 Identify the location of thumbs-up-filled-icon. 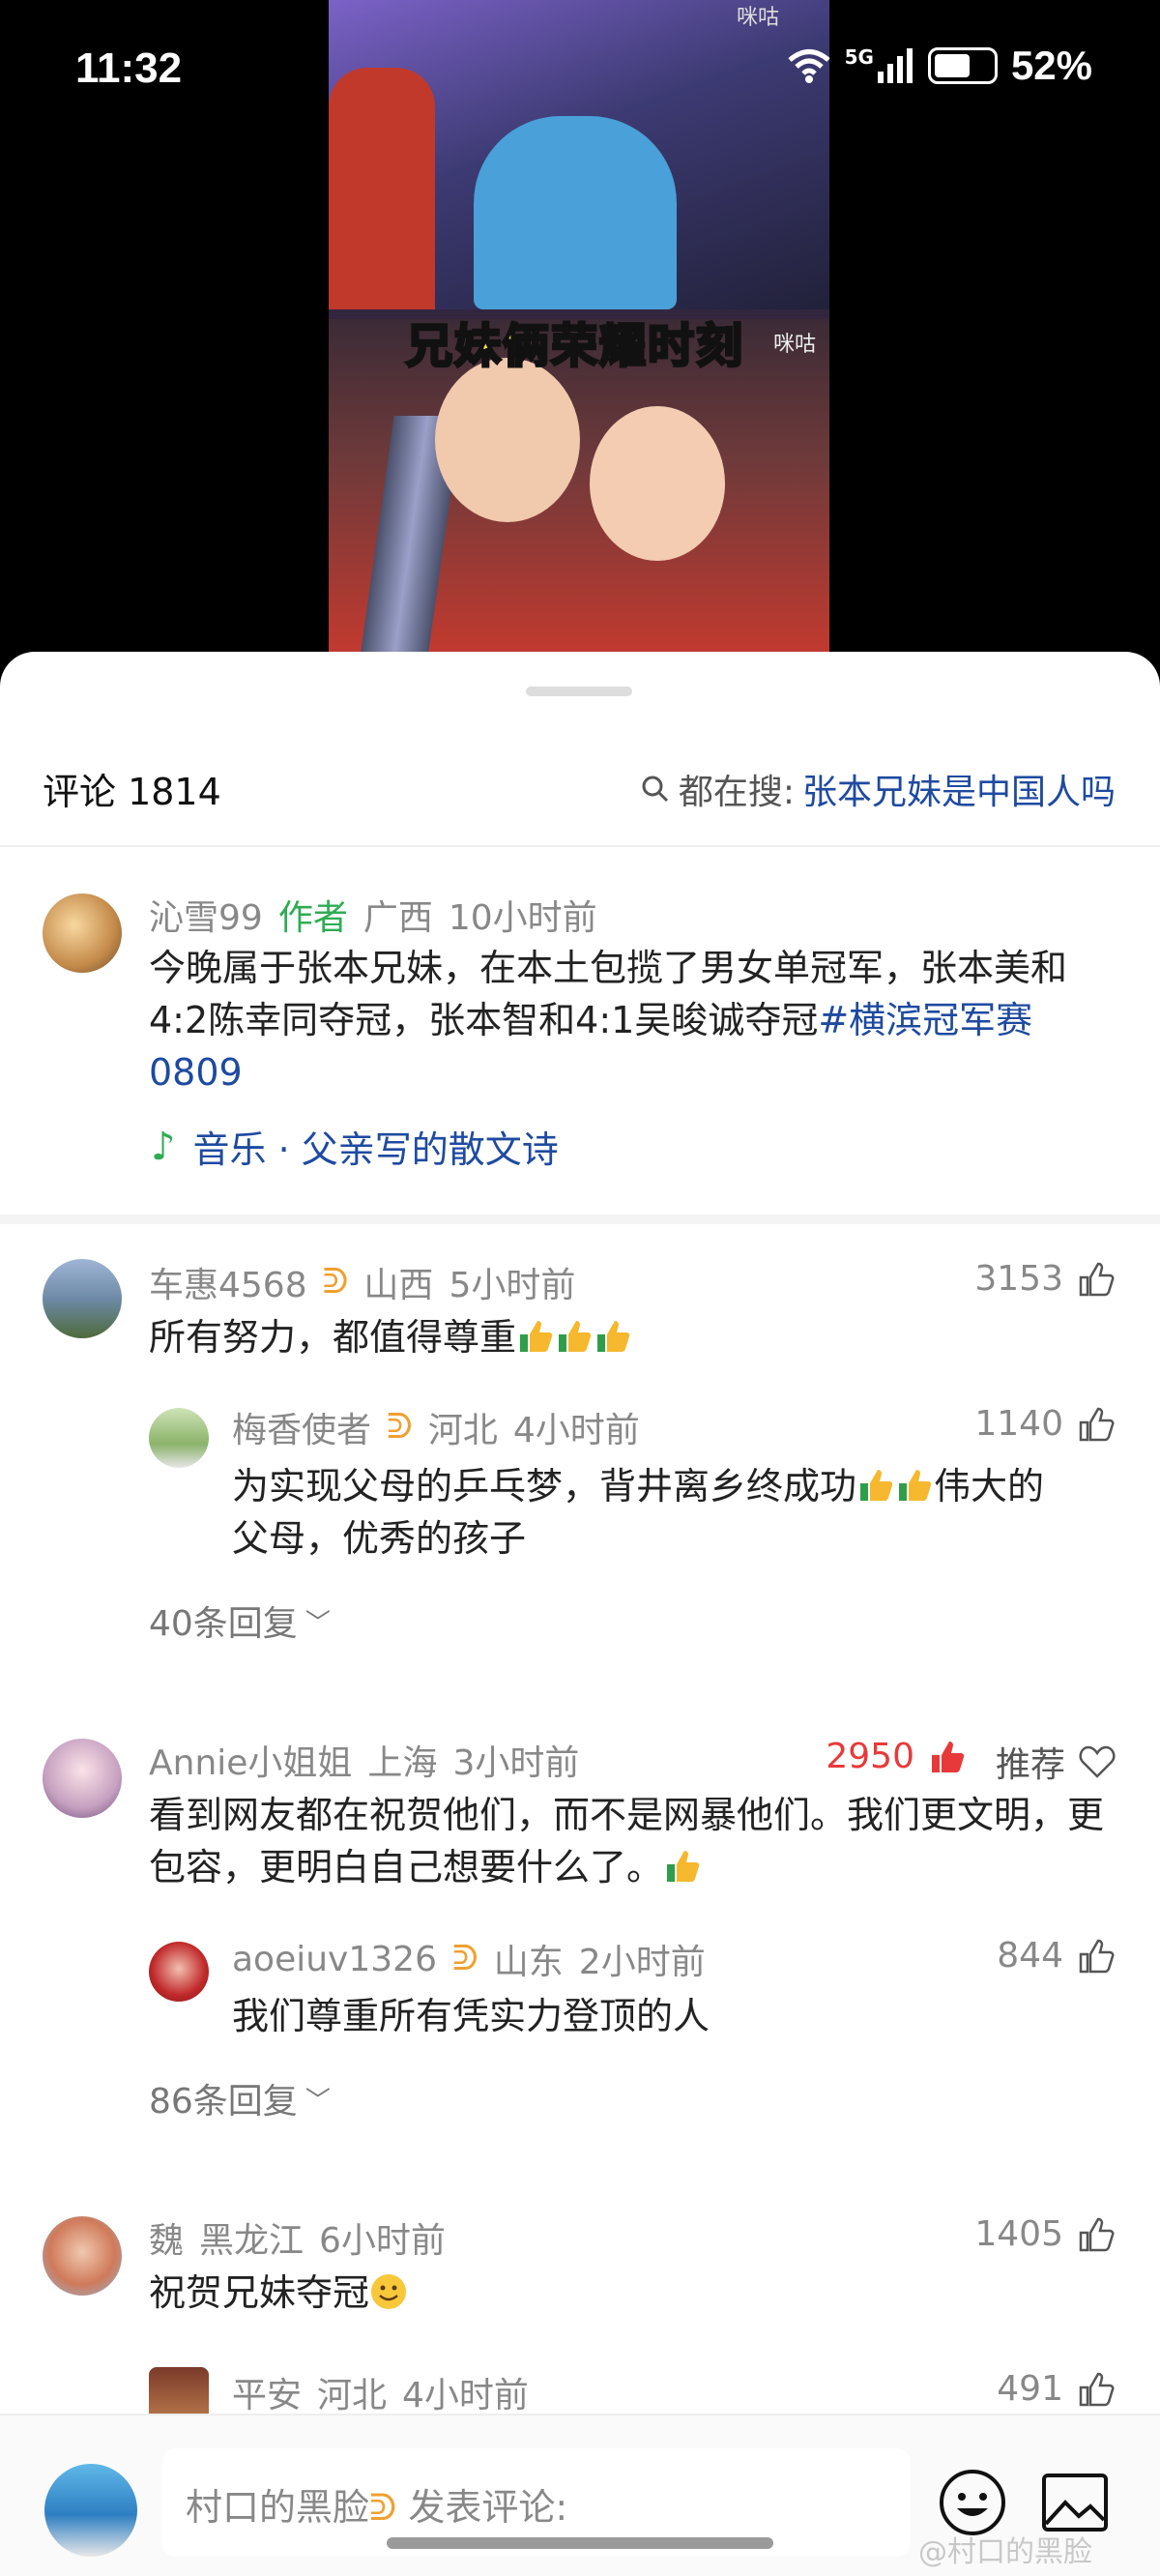
(948, 1756).